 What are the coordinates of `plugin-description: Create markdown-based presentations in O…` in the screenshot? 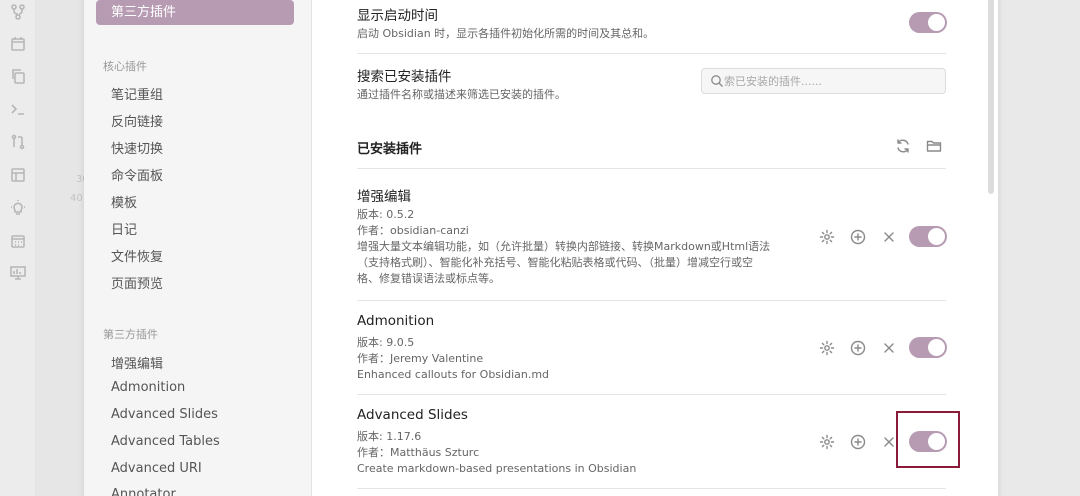 It's located at (497, 468).